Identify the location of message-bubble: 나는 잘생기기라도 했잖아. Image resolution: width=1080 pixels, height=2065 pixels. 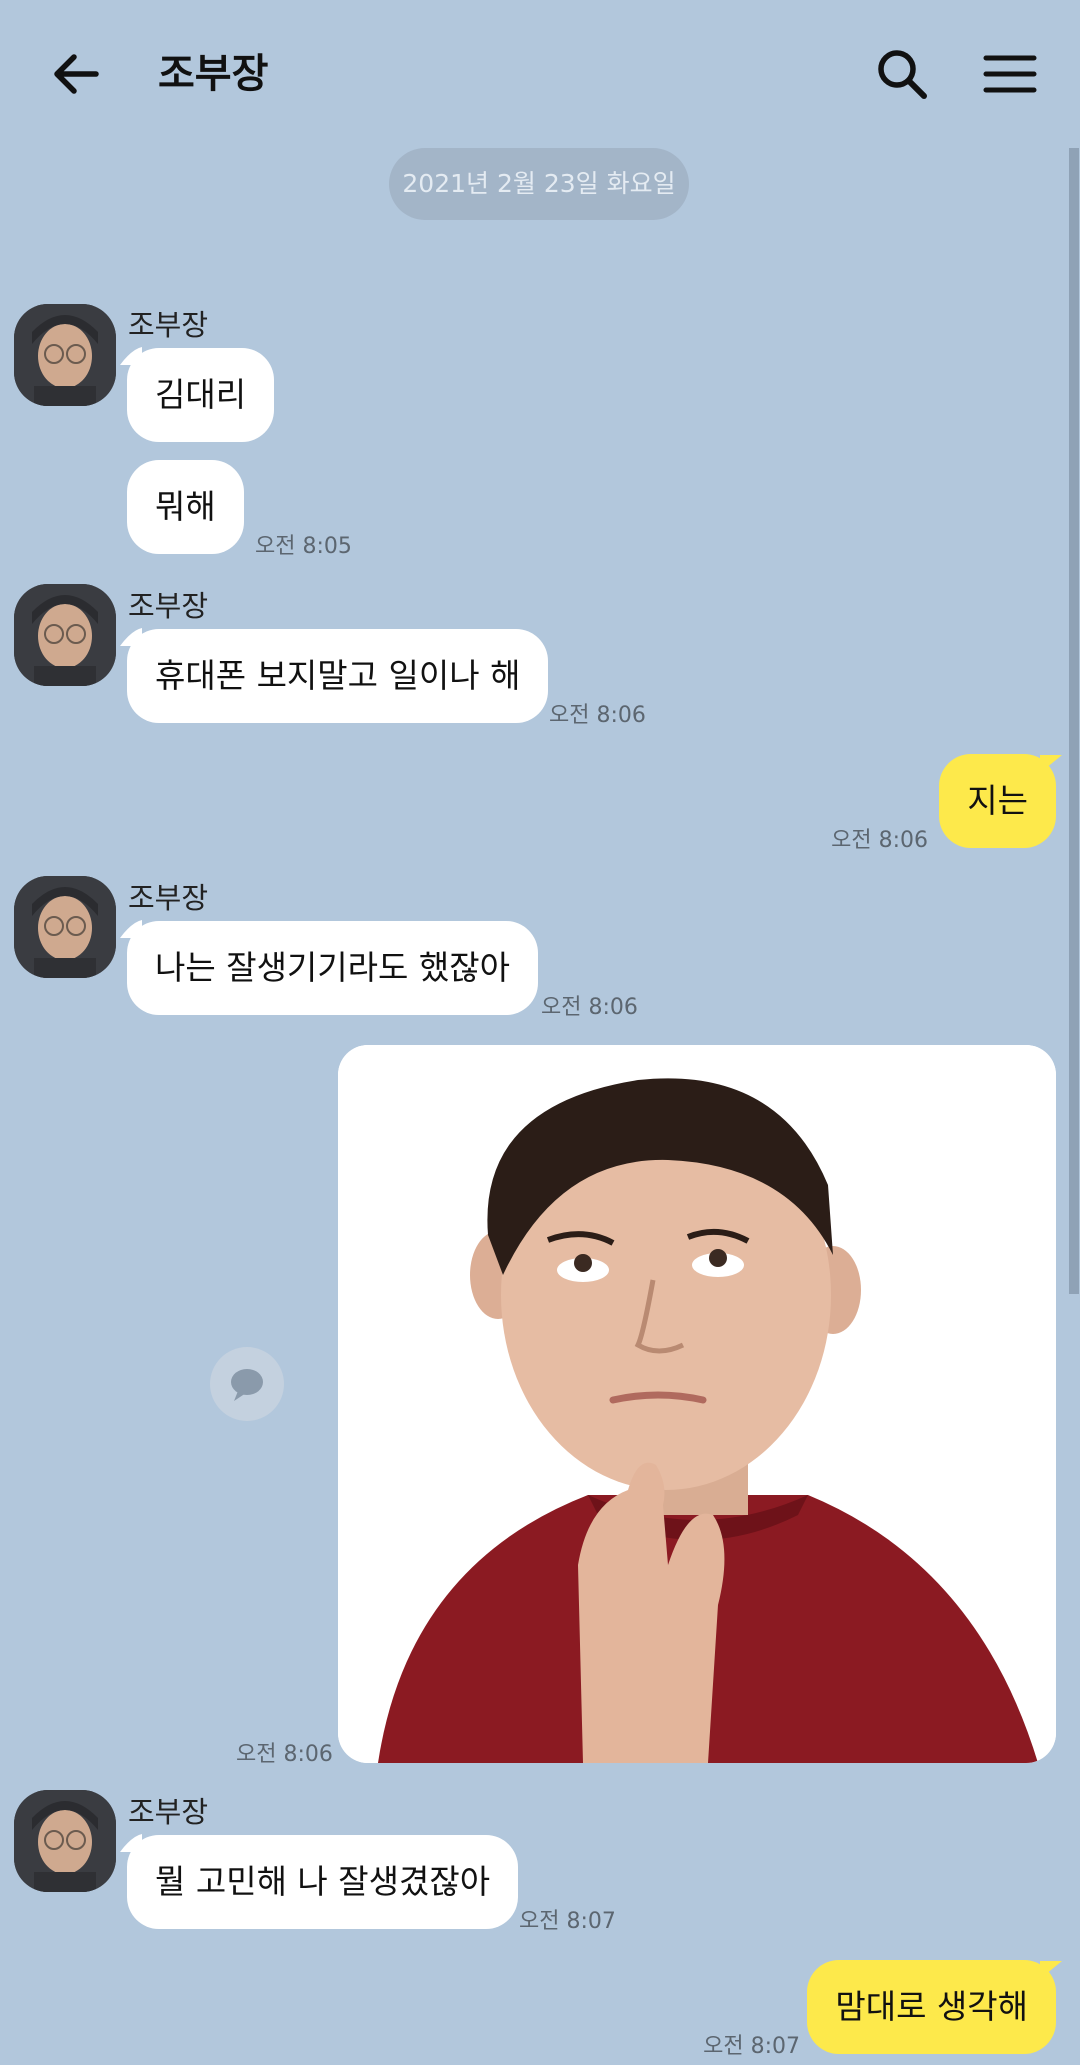
(332, 968).